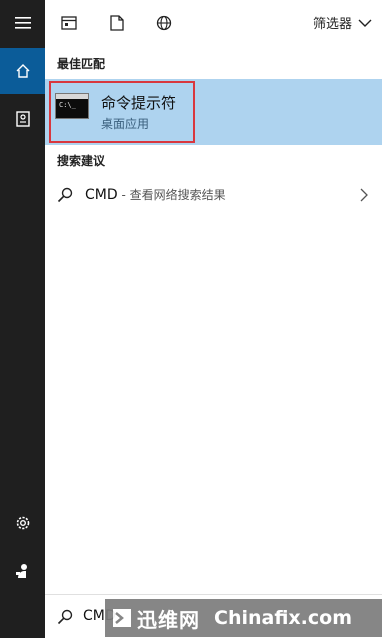 This screenshot has width=382, height=639. I want to click on notebook-button, so click(22, 119).